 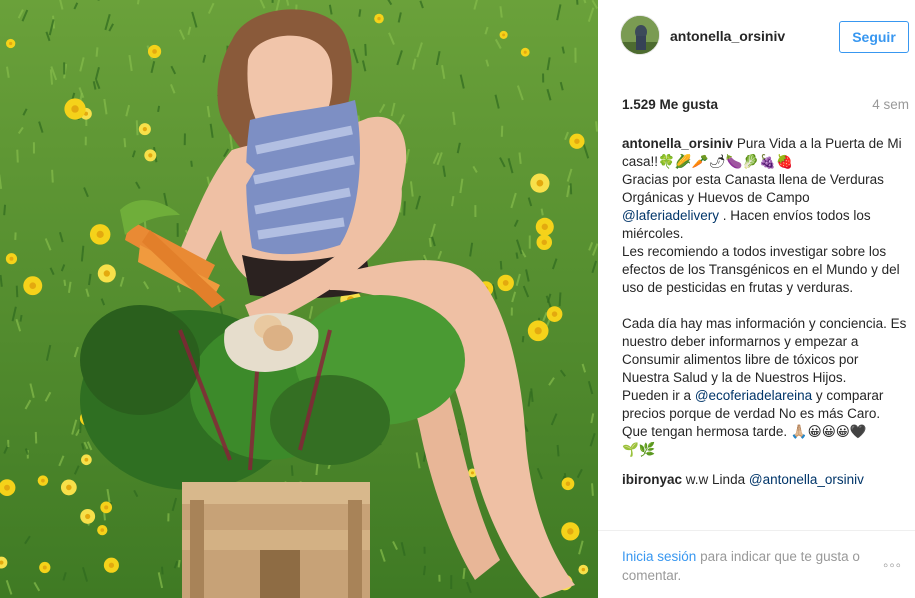 I want to click on follow-button: Seguir, so click(x=874, y=37).